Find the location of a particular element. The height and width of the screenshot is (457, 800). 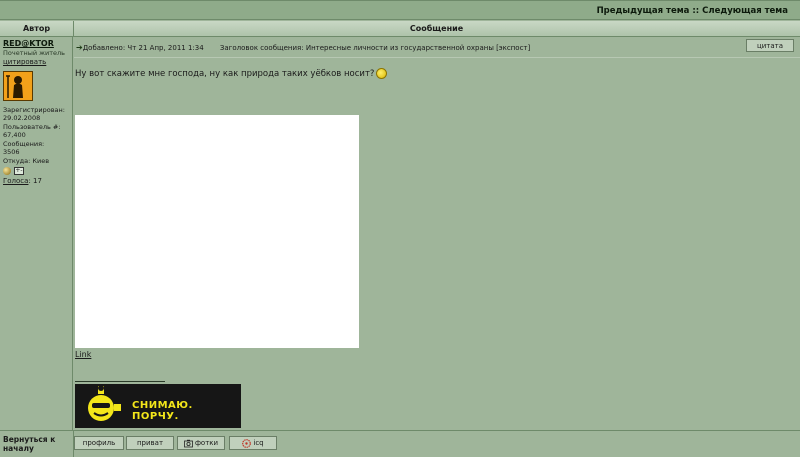

signature-text: СНИМАЮ. ПОРЧУ. is located at coordinates (162, 411).